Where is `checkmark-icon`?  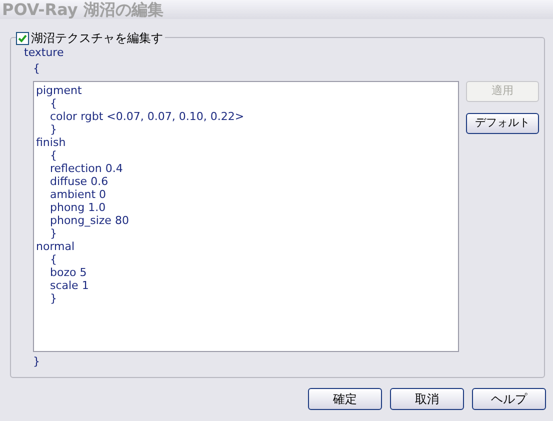
checkmark-icon is located at coordinates (22, 38).